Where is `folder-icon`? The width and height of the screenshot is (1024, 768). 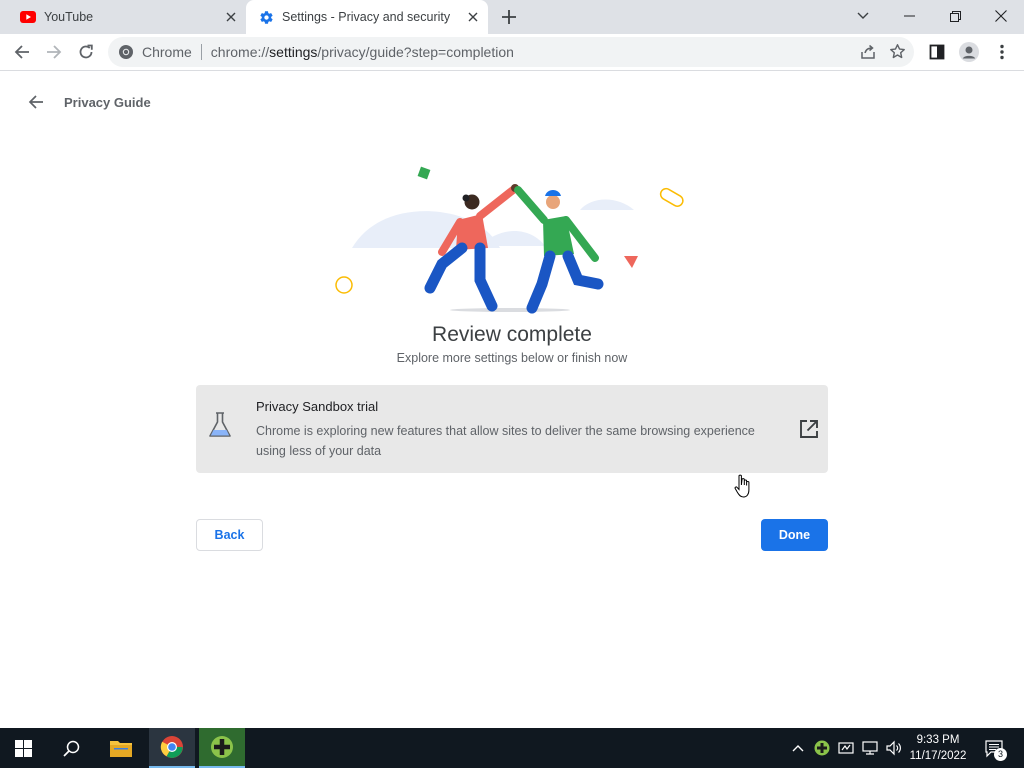
folder-icon is located at coordinates (121, 749).